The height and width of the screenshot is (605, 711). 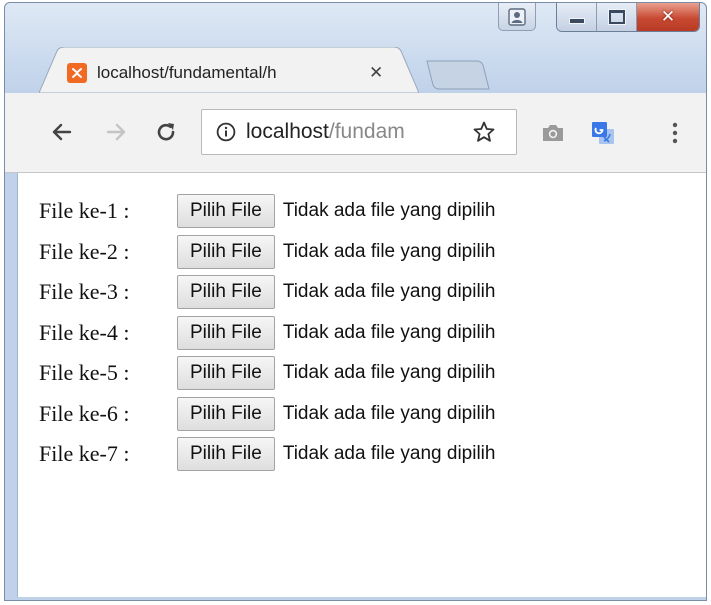 I want to click on reload-icon, so click(x=166, y=132).